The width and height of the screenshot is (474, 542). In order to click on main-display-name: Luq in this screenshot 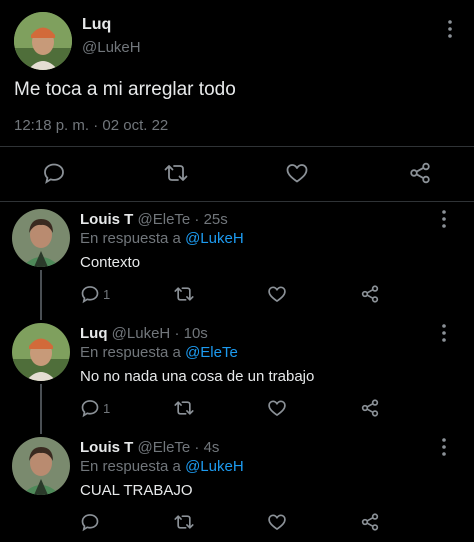, I will do `click(96, 25)`.